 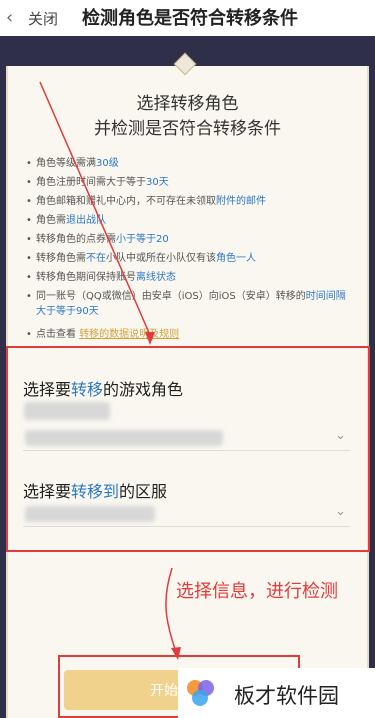 What do you see at coordinates (286, 696) in the screenshot?
I see `watermark-text: 板才软件园` at bounding box center [286, 696].